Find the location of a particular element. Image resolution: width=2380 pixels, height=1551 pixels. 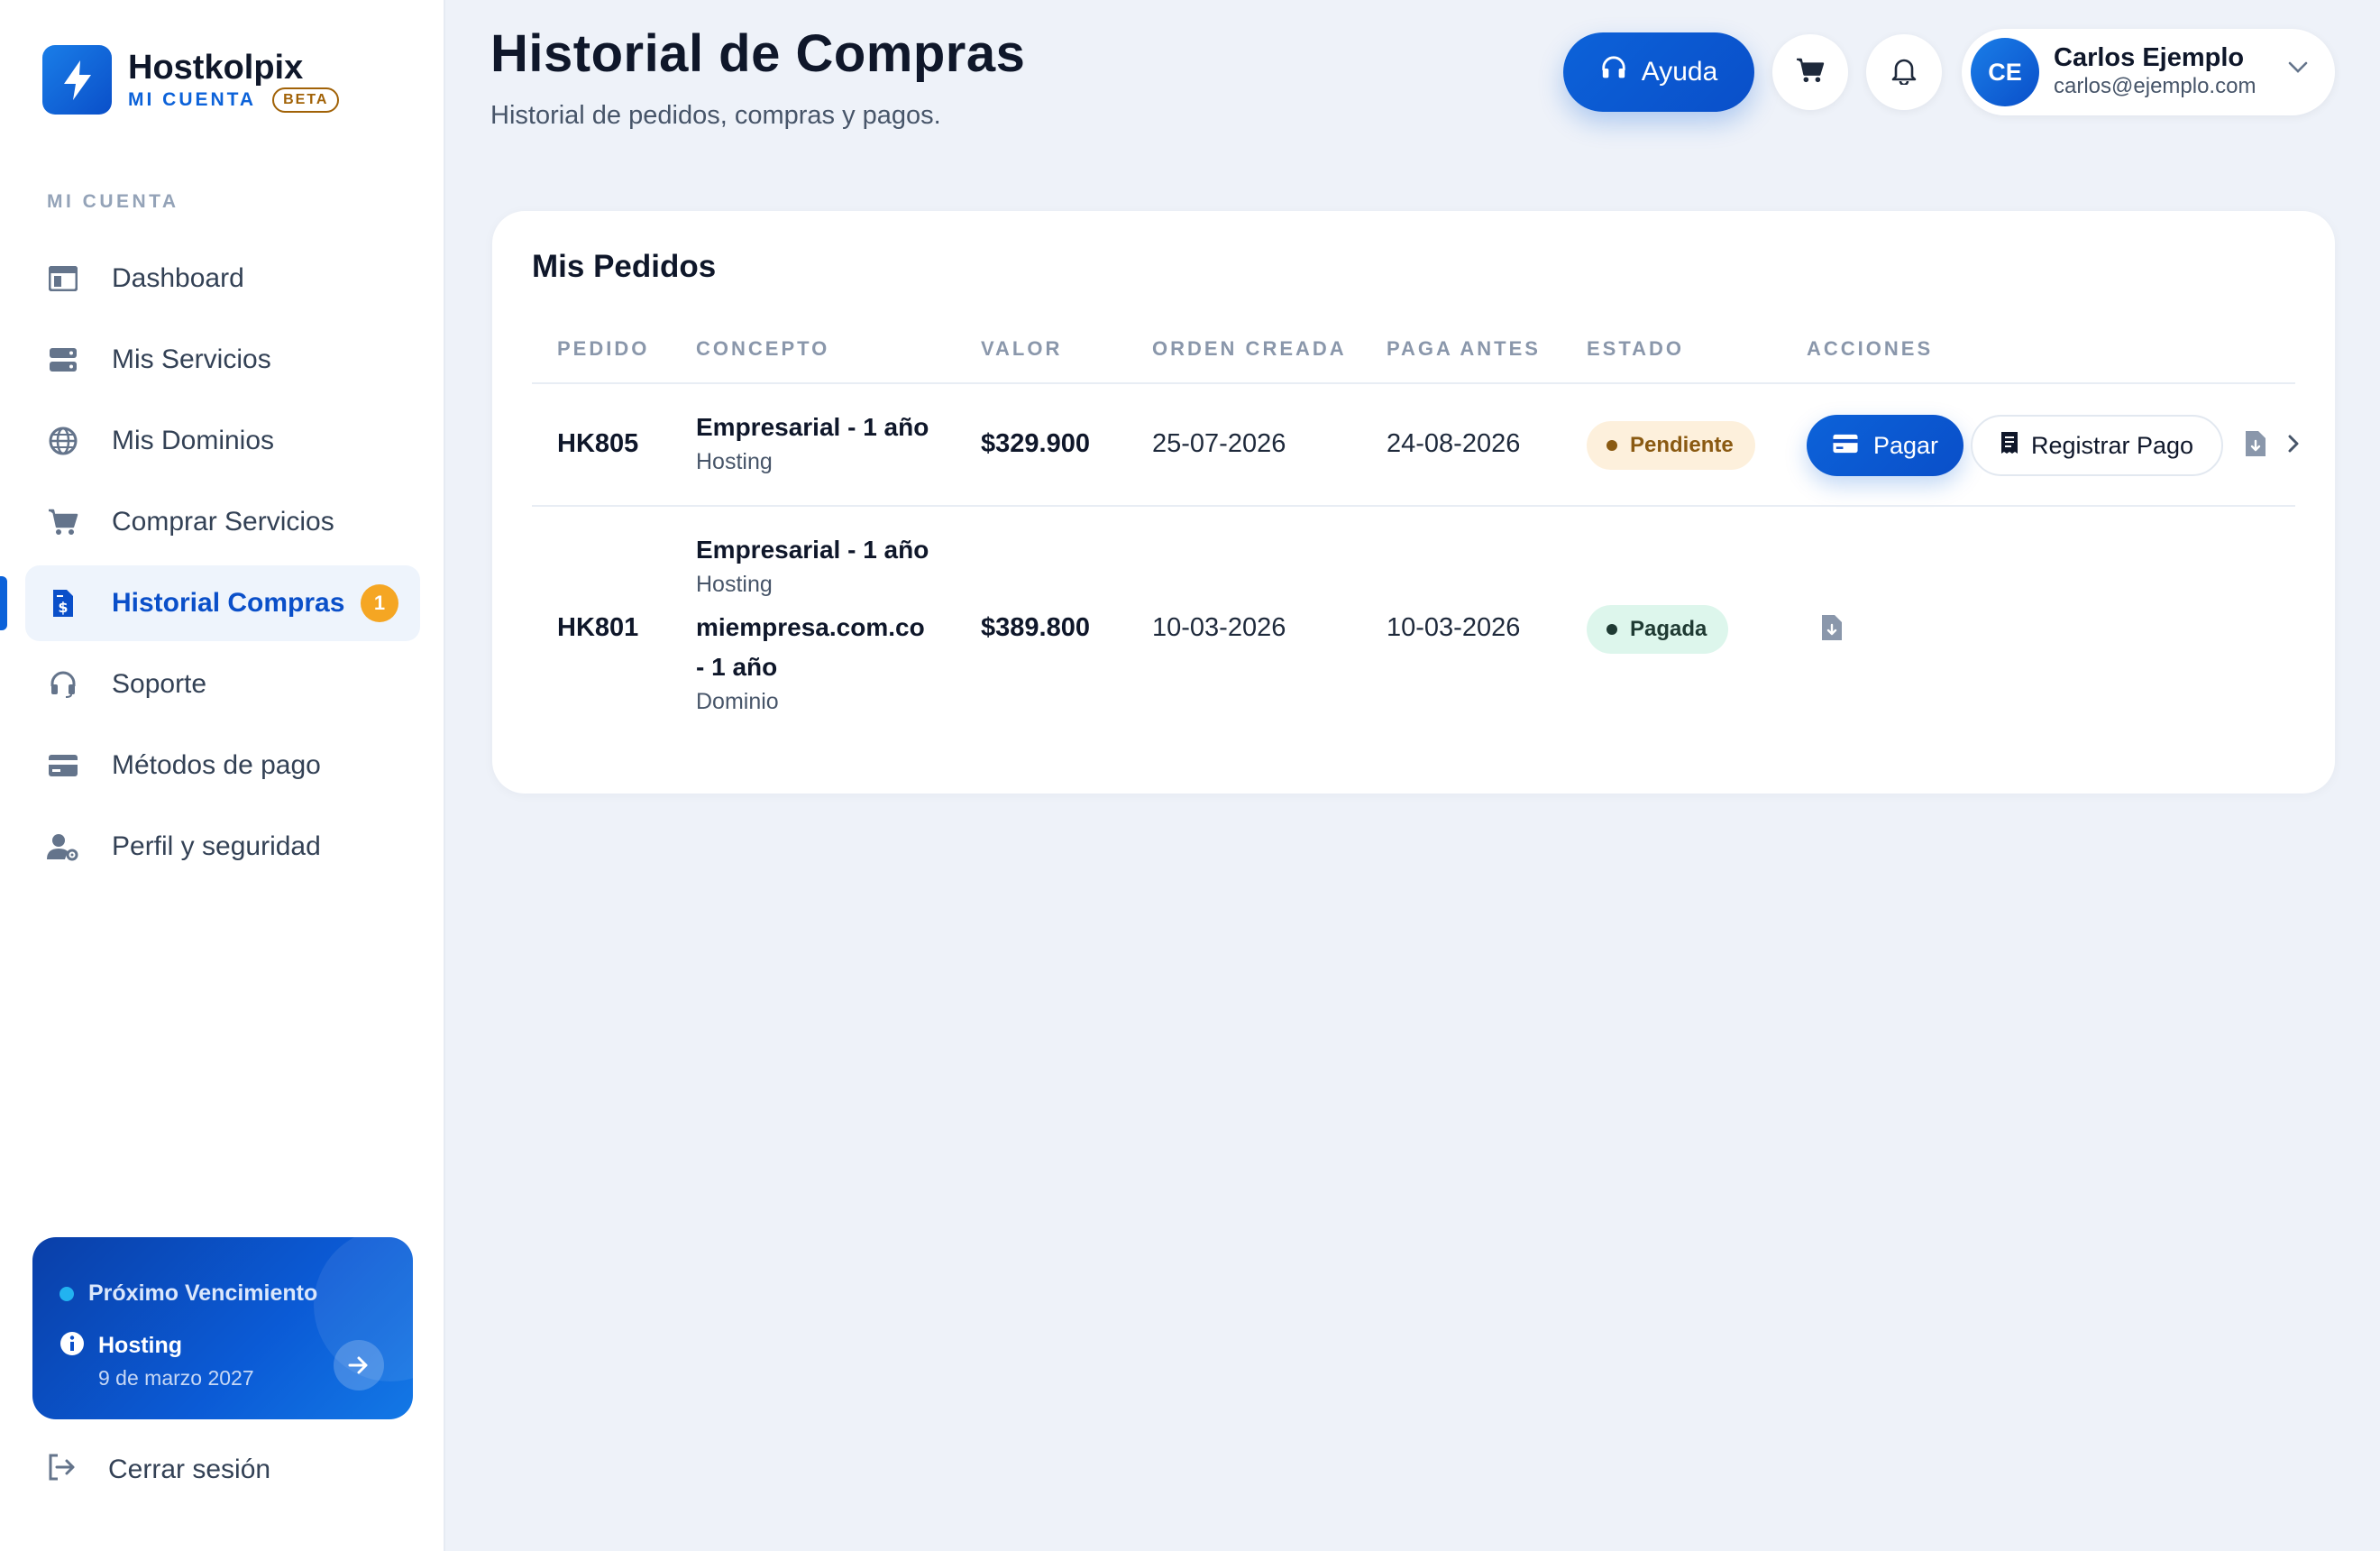

concept-title: miempresa.com.co is located at coordinates (810, 627).